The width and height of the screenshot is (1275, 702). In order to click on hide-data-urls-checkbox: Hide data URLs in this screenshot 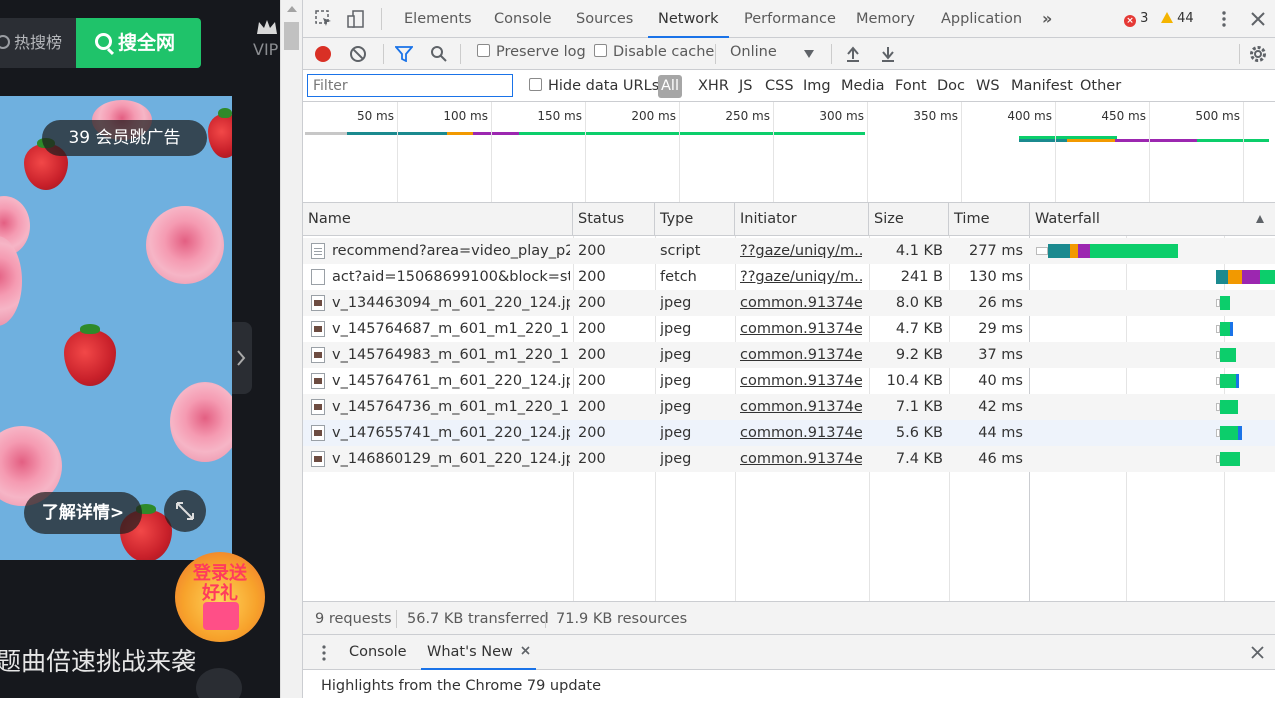, I will do `click(594, 86)`.